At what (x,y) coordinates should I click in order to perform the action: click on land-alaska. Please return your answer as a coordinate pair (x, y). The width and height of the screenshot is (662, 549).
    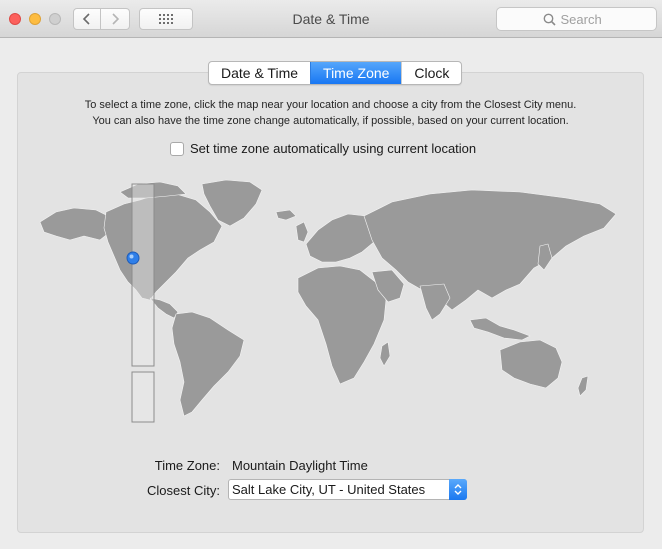
    Looking at the image, I should click on (75, 224).